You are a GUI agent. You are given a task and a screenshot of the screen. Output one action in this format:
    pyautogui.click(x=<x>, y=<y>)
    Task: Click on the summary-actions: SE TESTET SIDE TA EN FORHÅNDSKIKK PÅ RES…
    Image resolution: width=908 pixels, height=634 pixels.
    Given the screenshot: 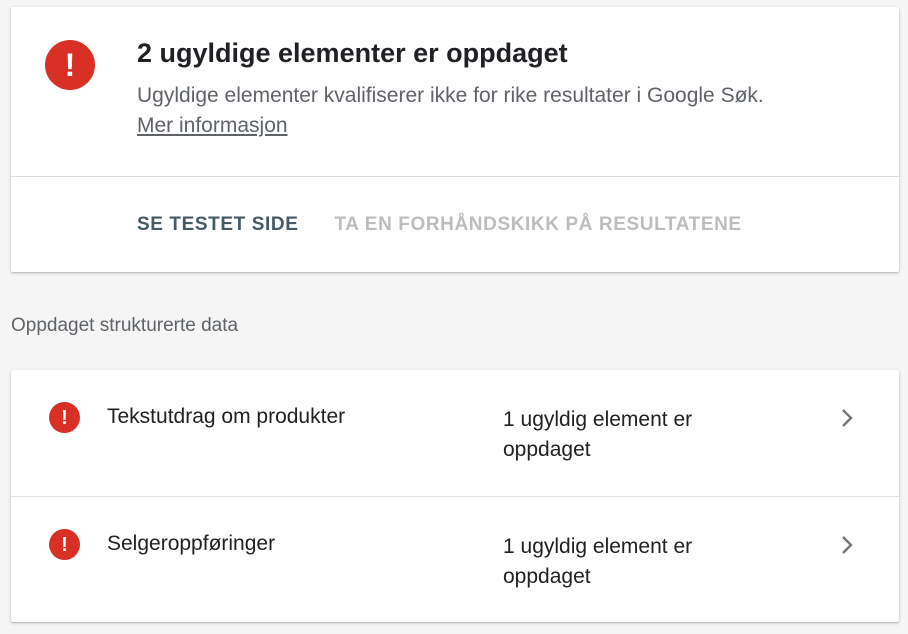 What is the action you would take?
    pyautogui.click(x=439, y=225)
    